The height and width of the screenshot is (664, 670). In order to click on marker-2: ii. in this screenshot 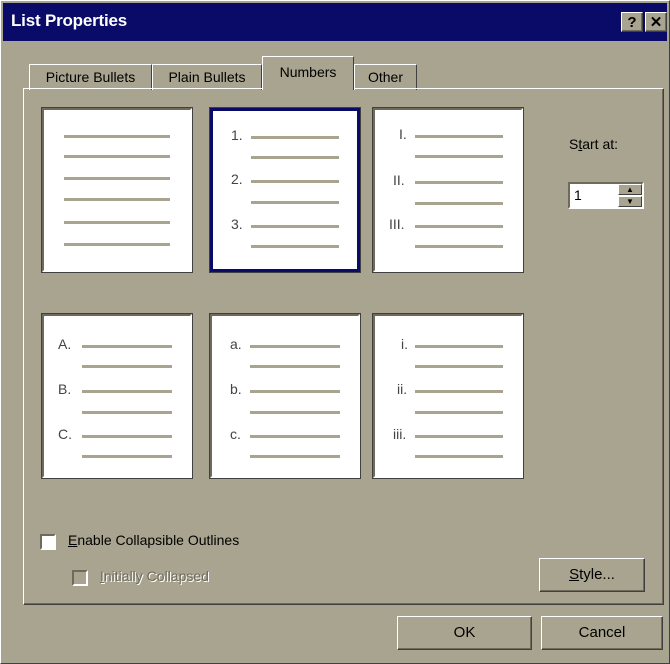, I will do `click(402, 389)`.